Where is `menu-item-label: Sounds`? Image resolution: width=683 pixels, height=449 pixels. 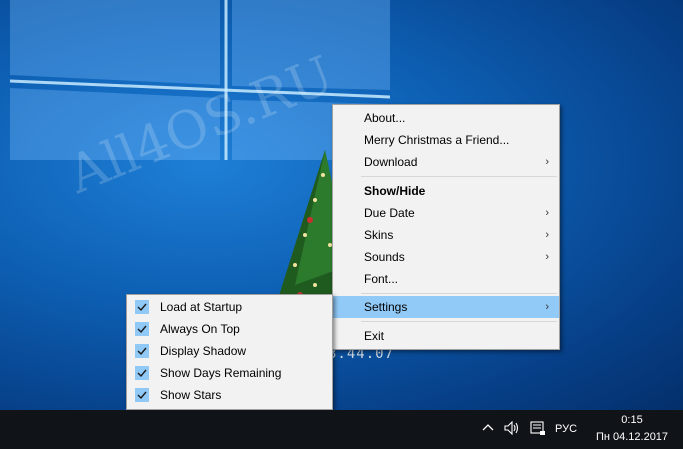 menu-item-label: Sounds is located at coordinates (384, 257).